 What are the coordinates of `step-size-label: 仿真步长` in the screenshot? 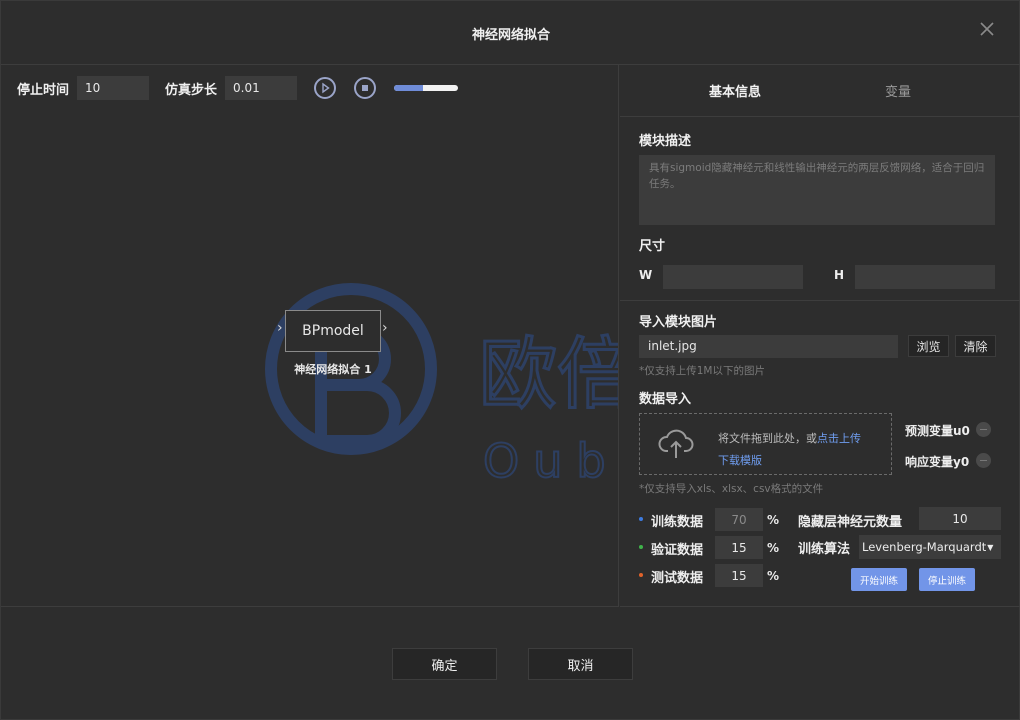 It's located at (191, 90).